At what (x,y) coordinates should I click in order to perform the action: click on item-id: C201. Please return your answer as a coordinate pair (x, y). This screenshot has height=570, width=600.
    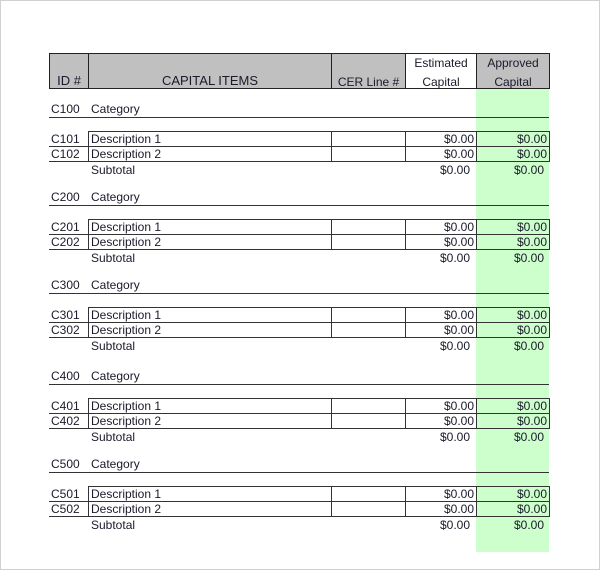
    Looking at the image, I should click on (65, 227).